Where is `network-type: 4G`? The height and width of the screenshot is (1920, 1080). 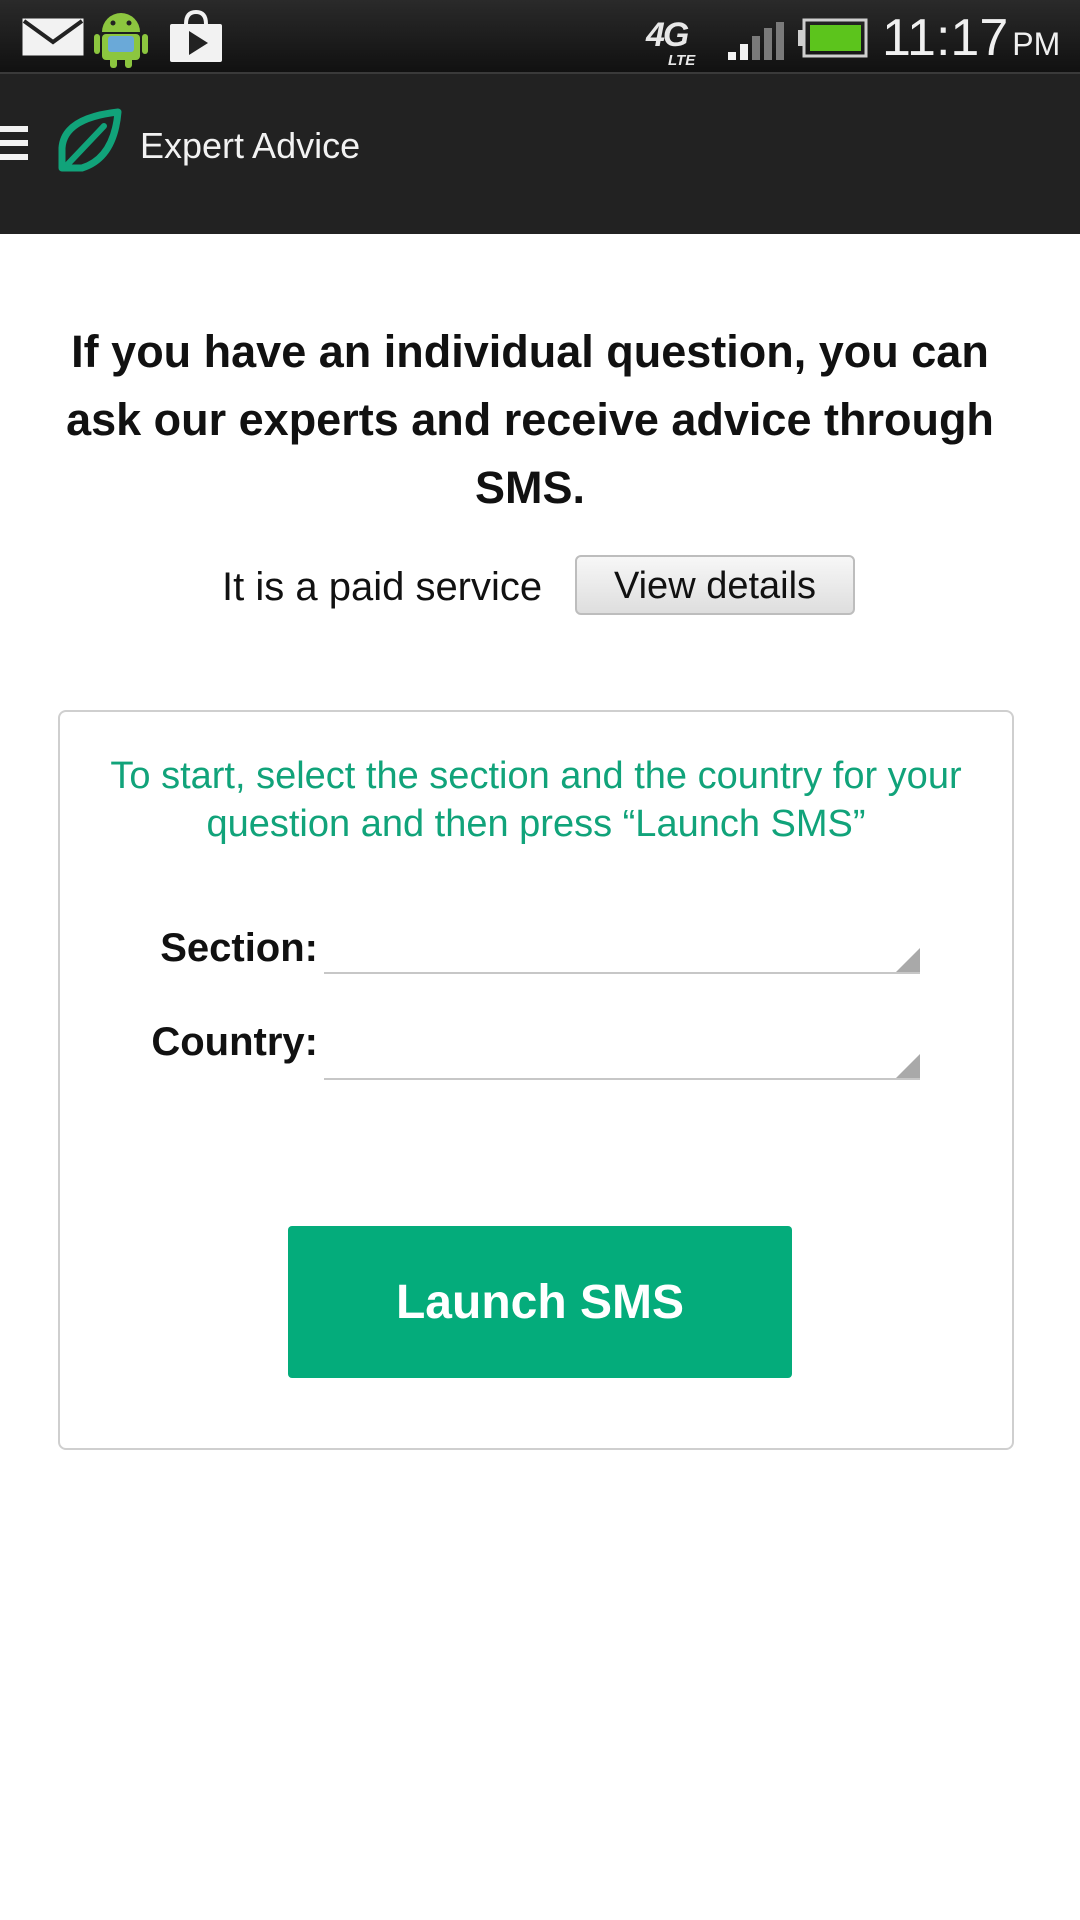
network-type: 4G is located at coordinates (667, 35).